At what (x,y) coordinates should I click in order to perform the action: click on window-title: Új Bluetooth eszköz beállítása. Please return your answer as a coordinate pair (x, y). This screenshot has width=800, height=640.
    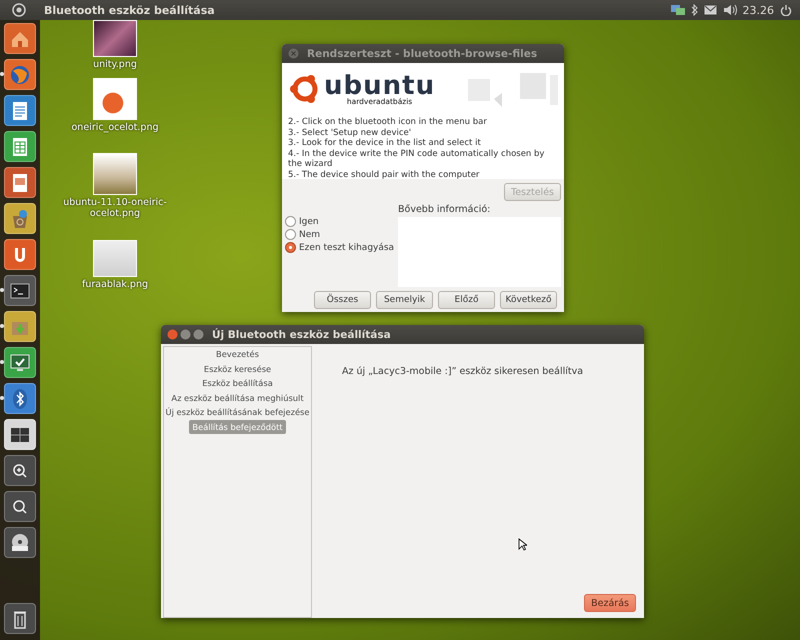
    Looking at the image, I should click on (301, 334).